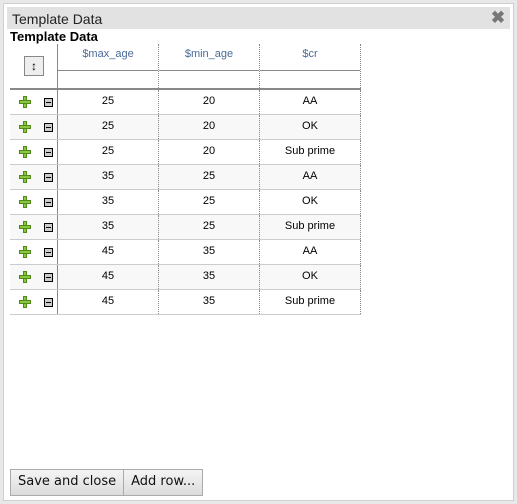 The height and width of the screenshot is (504, 517). What do you see at coordinates (108, 54) in the screenshot?
I see `column-label: $max_age` at bounding box center [108, 54].